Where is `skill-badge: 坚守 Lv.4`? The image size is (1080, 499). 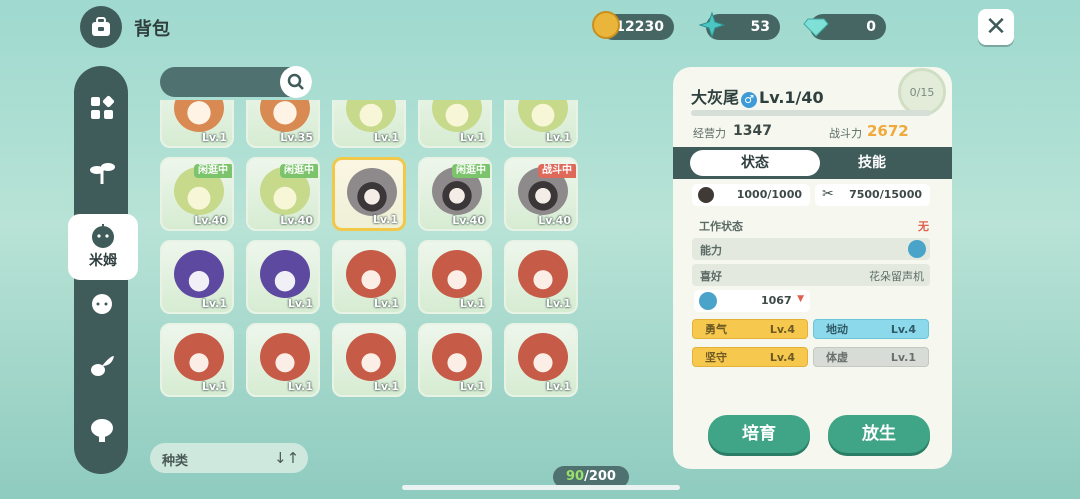
skill-badge: 坚守 Lv.4 is located at coordinates (750, 357).